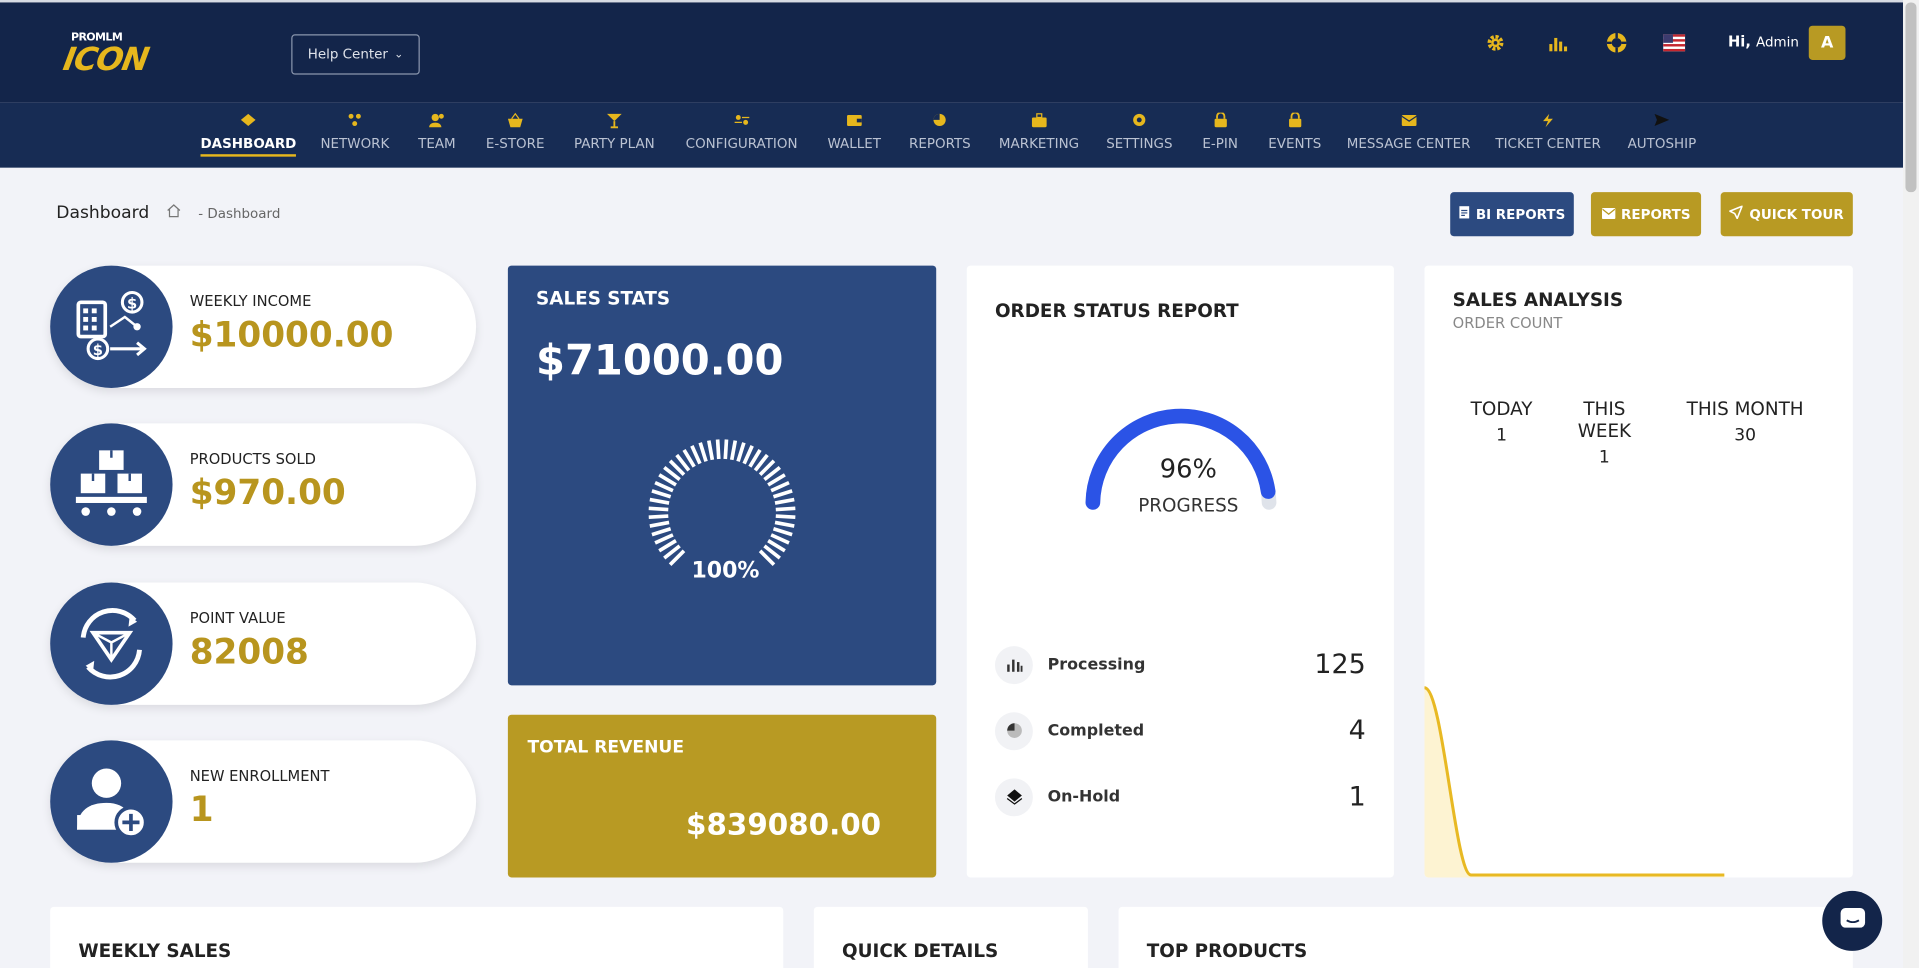 Image resolution: width=1919 pixels, height=968 pixels. I want to click on breadcrumb: Dashboard - Dashboard, so click(168, 213).